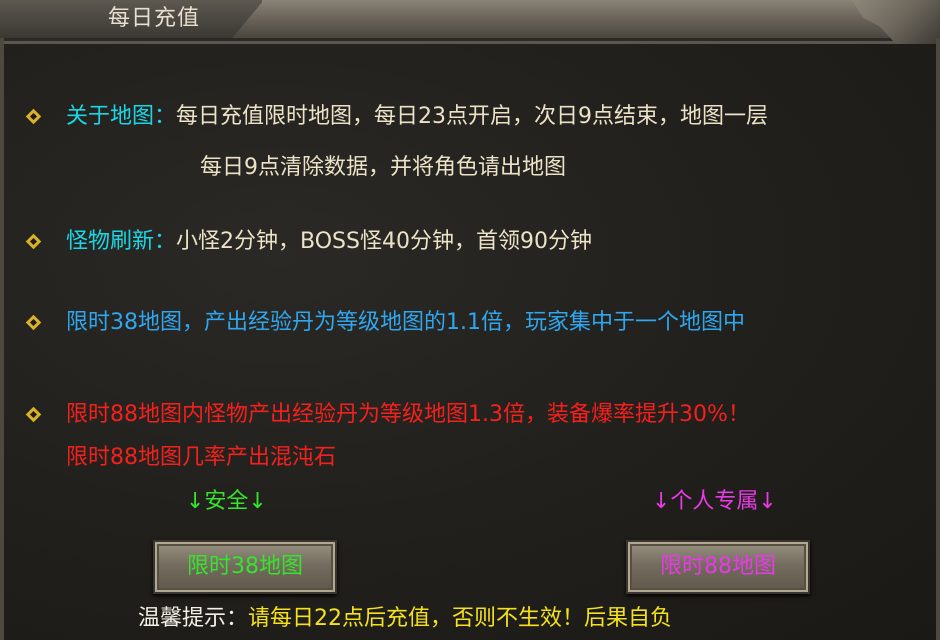  Describe the element at coordinates (408, 414) in the screenshot. I see `info-text-map88-line1: 限时88地图内怪物产出经验丹为等级地图1.3倍，装备爆率提升30%！` at that location.